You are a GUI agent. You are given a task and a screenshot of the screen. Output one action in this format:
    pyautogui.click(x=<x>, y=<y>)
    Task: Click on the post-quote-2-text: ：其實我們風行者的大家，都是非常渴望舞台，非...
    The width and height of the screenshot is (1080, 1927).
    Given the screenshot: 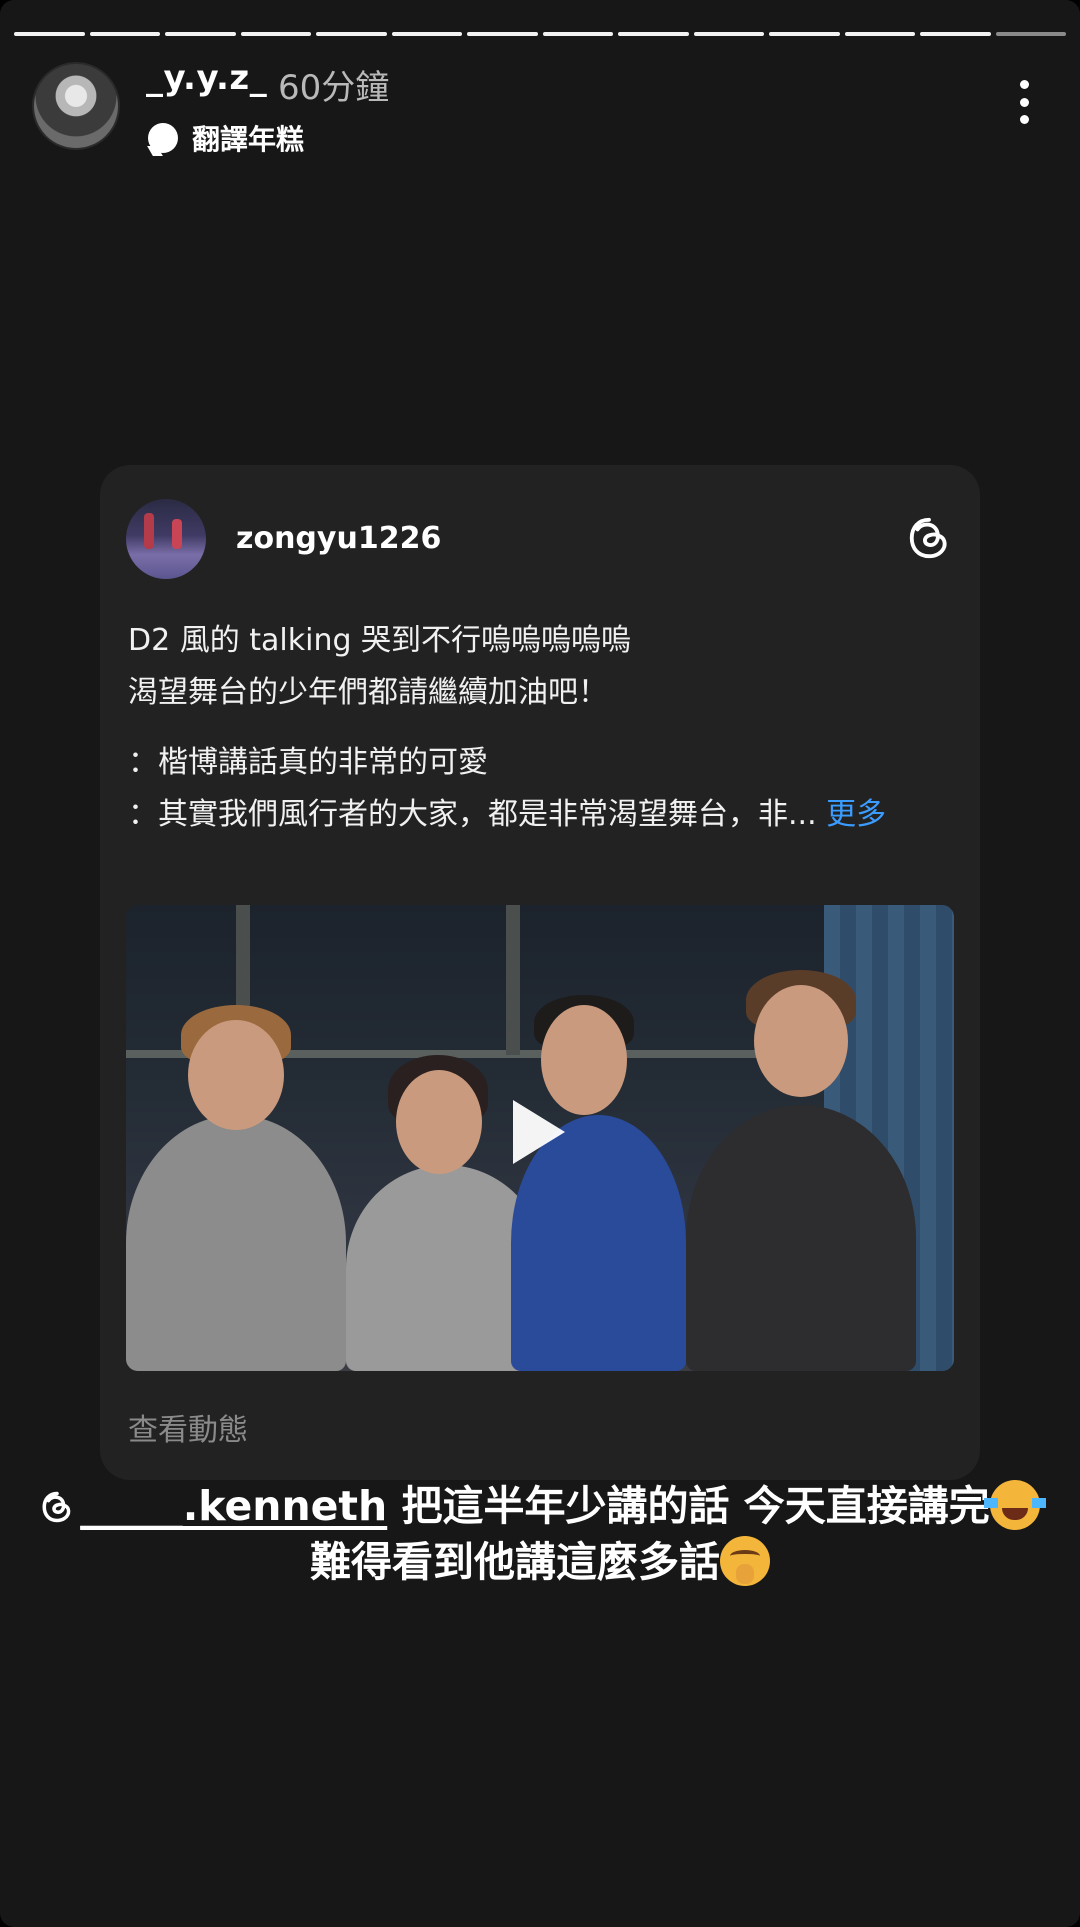 What is the action you would take?
    pyautogui.click(x=472, y=814)
    